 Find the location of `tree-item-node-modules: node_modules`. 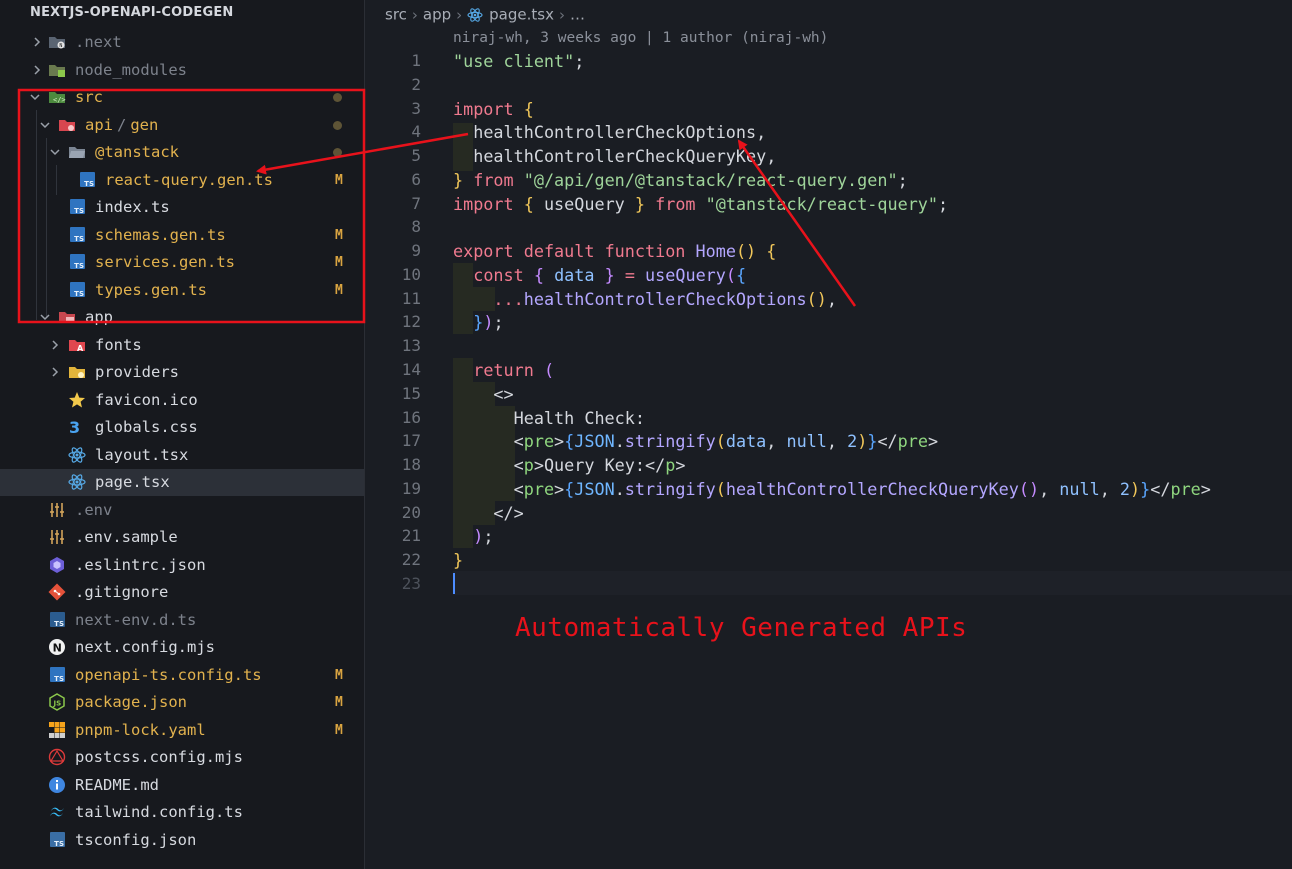

tree-item-node-modules: node_modules is located at coordinates (182, 70).